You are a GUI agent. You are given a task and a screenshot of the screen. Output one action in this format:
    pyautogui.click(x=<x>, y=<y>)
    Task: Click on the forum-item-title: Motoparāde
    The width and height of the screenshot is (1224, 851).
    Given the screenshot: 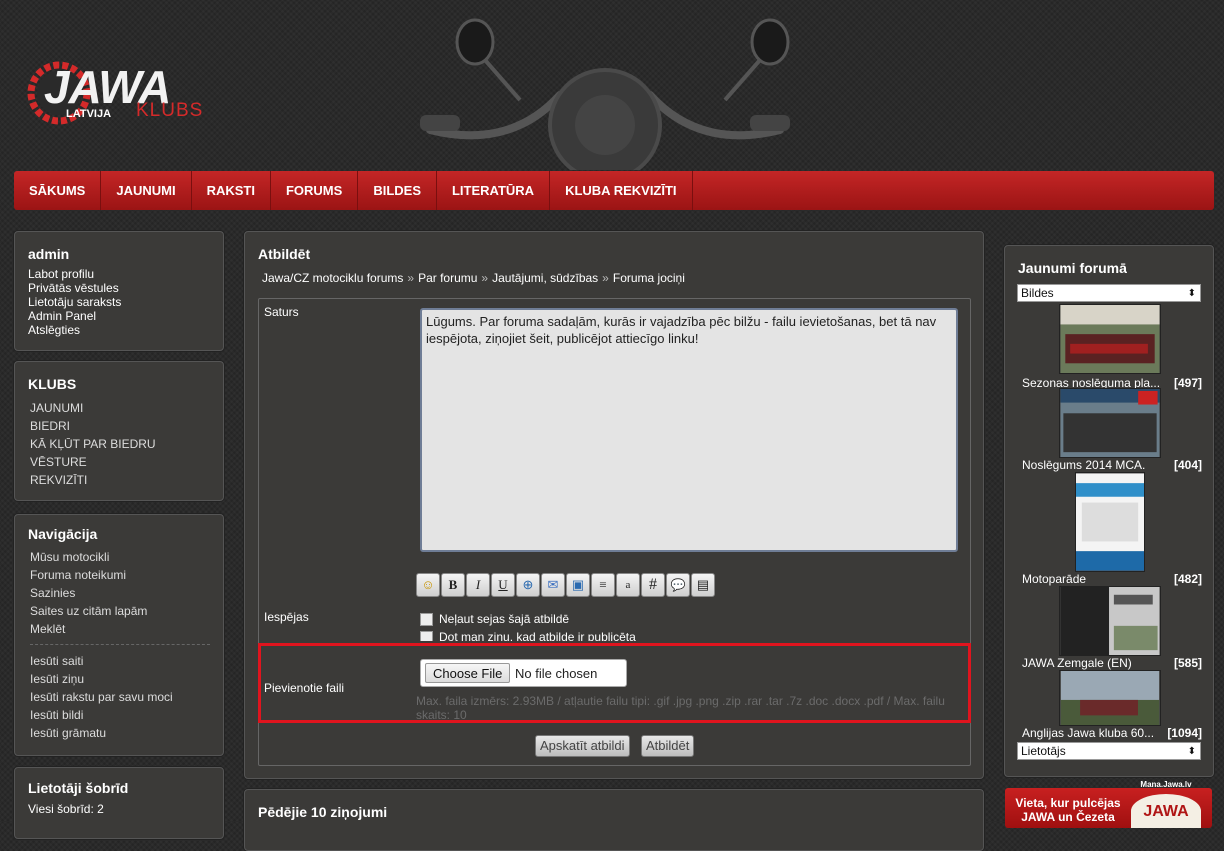 What is the action you would take?
    pyautogui.click(x=1054, y=579)
    